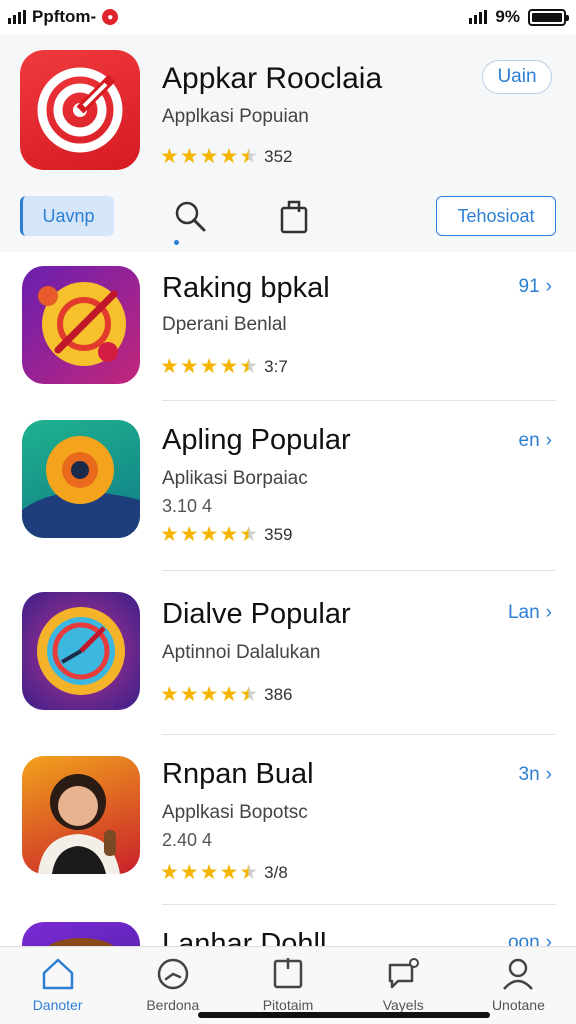 Image resolution: width=576 pixels, height=1024 pixels. I want to click on app-action-label: 91, so click(529, 286).